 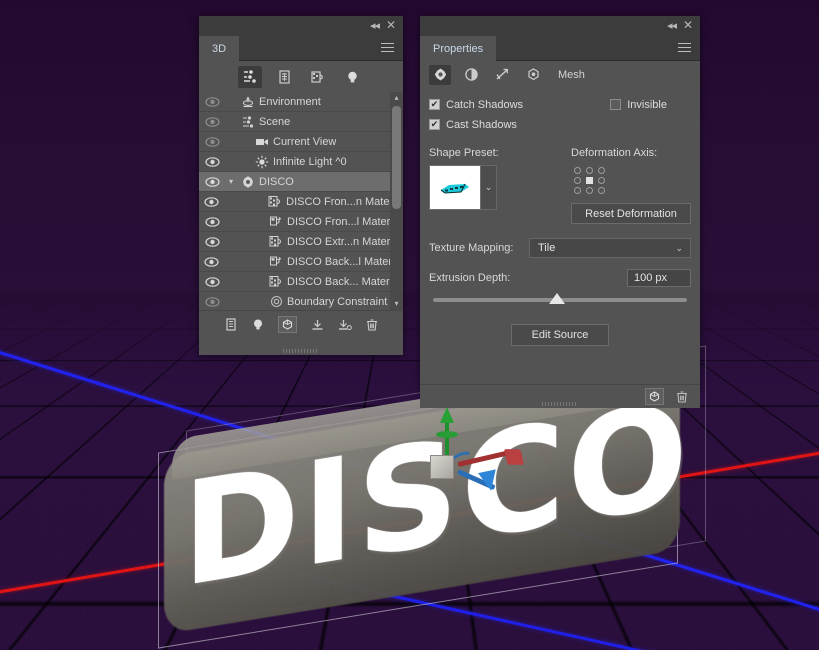 I want to click on lights-filter-icon, so click(x=352, y=77).